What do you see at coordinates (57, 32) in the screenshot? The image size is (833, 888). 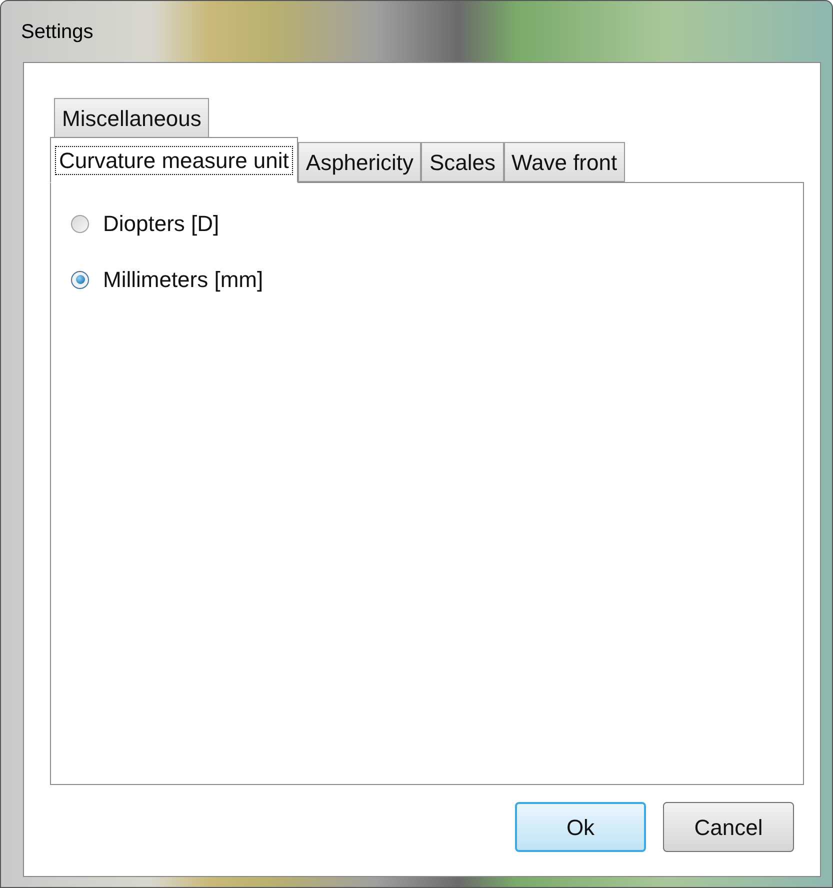 I see `window-title: Settings` at bounding box center [57, 32].